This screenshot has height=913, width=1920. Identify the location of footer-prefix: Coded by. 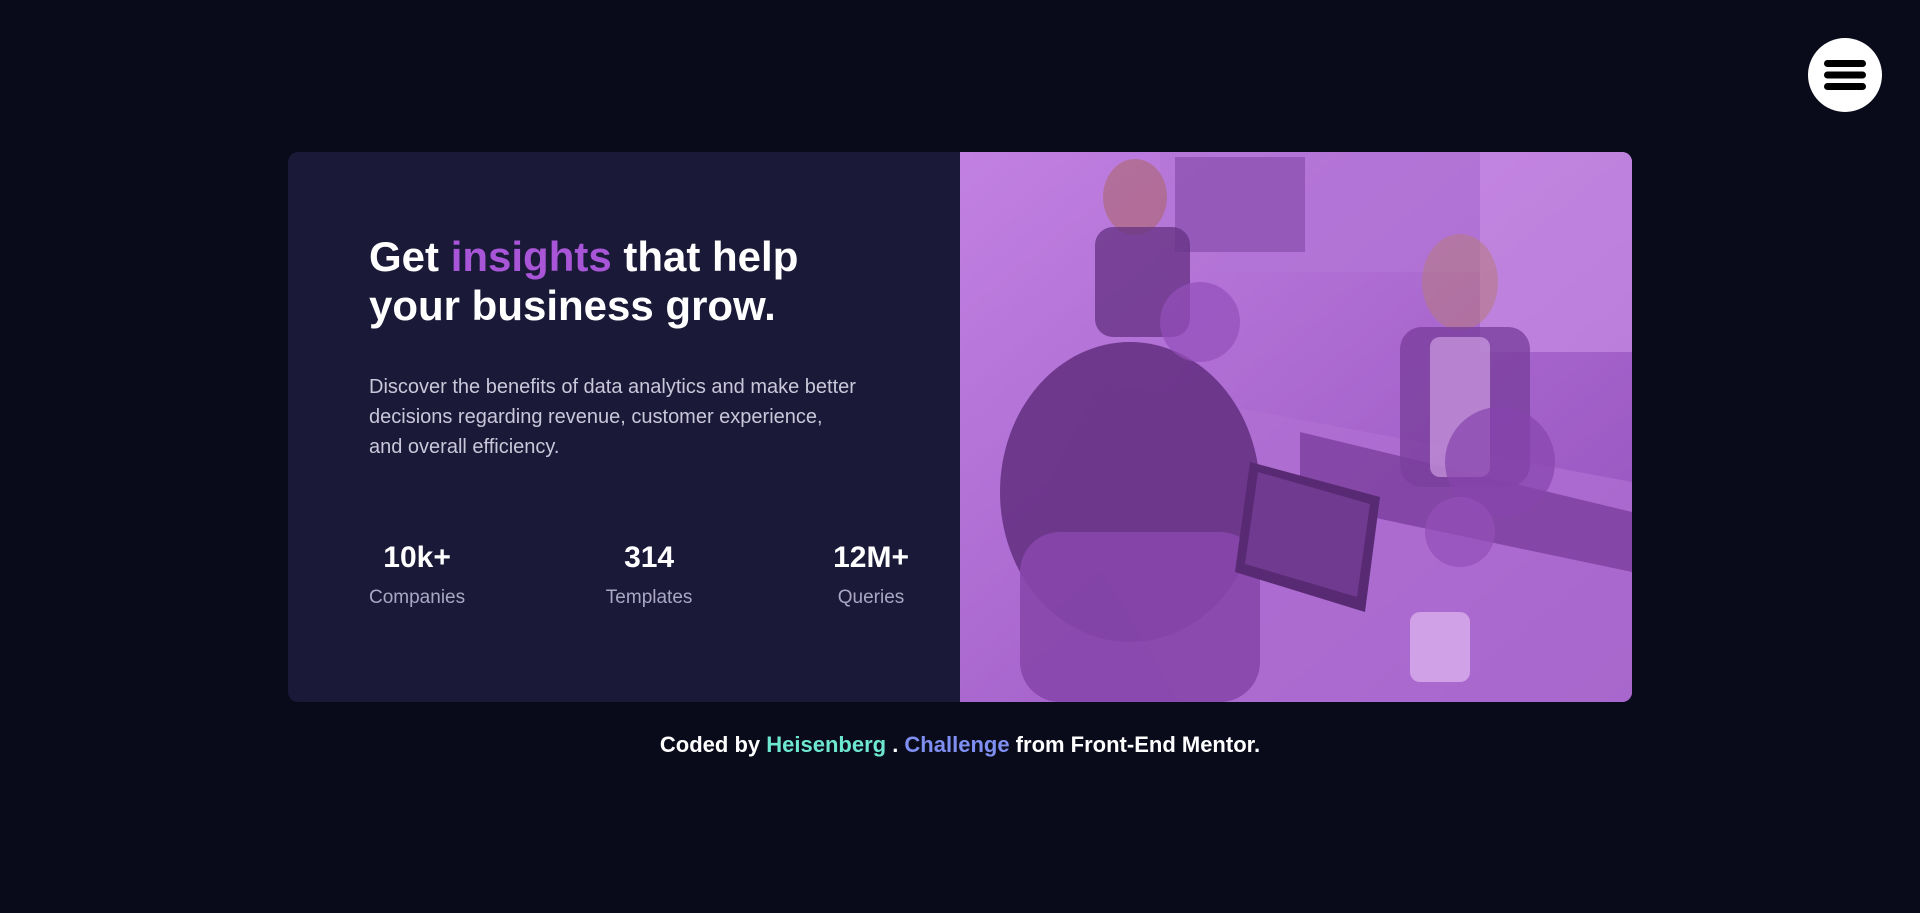
(713, 744).